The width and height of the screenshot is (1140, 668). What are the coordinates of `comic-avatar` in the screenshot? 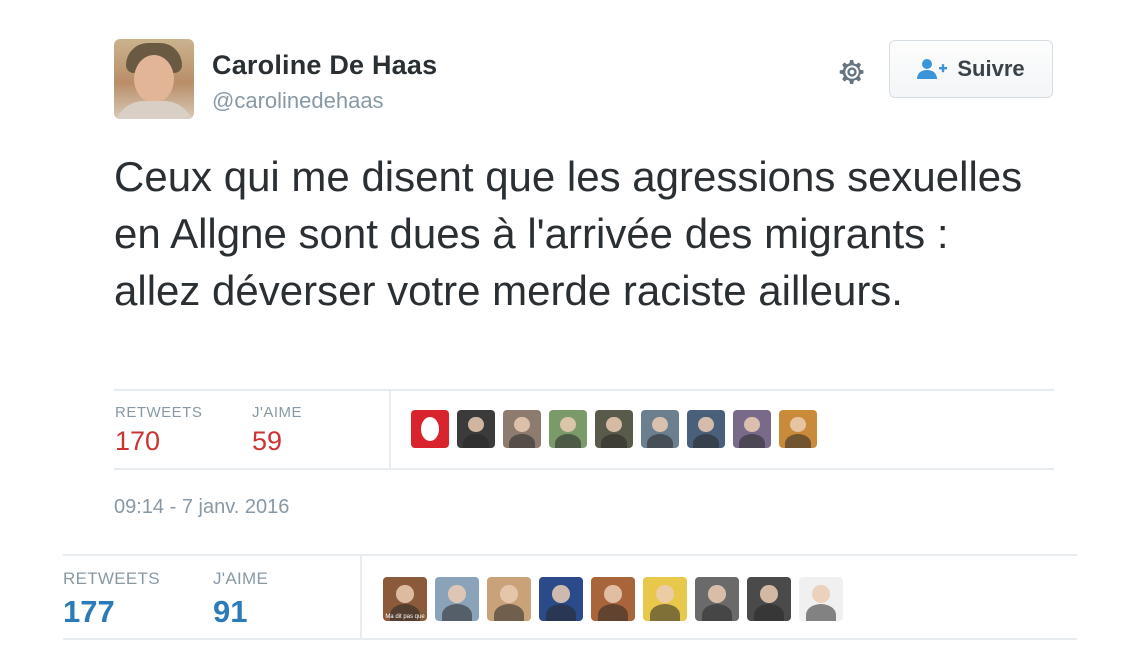 It's located at (821, 599).